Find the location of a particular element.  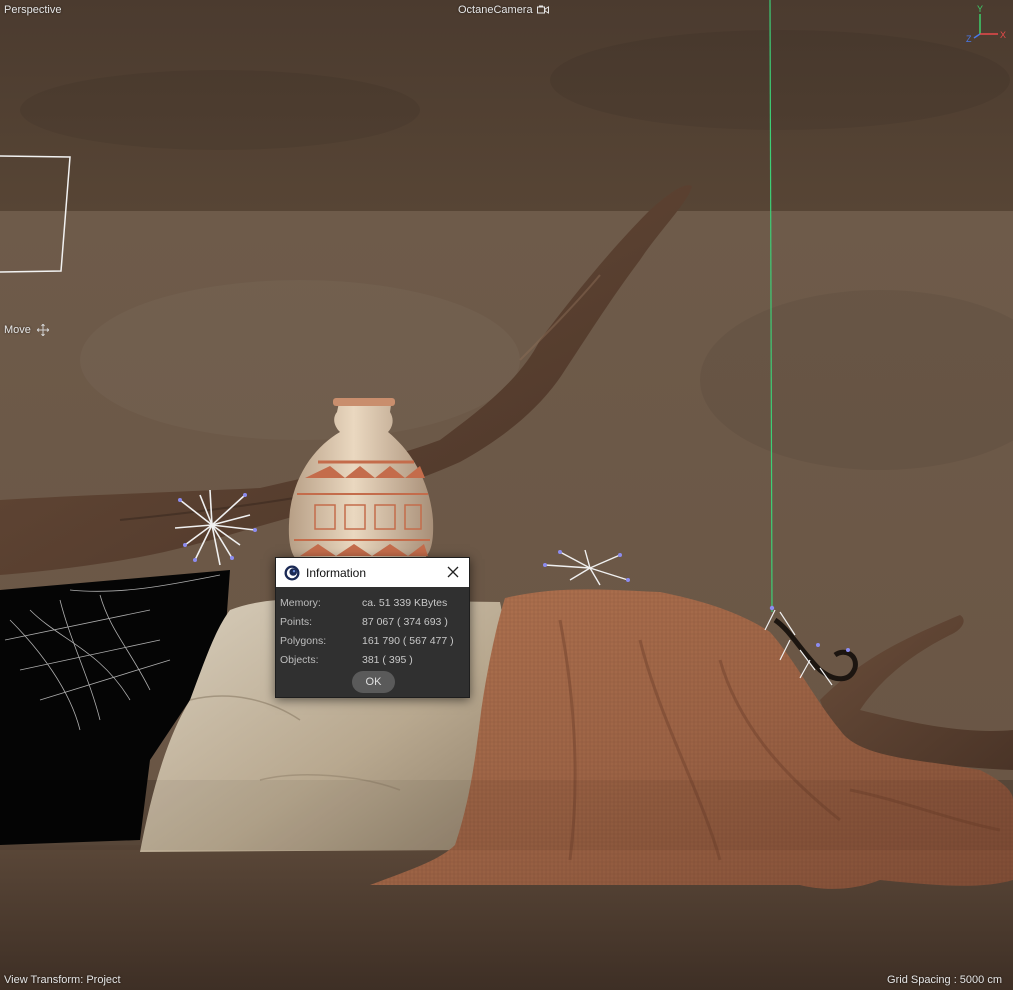

axis-x-label: X is located at coordinates (1003, 35).